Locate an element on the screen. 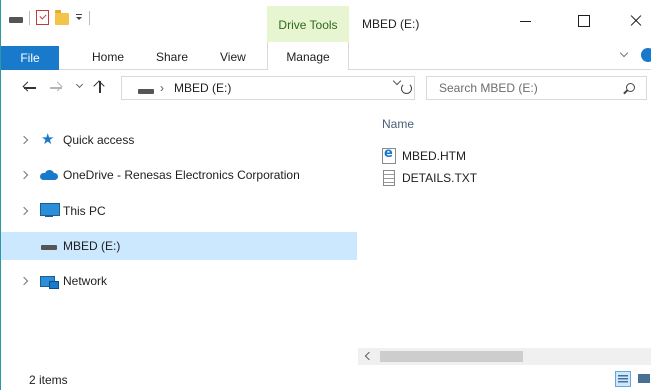  search-placeholder: Search MBED (E:) is located at coordinates (488, 88).